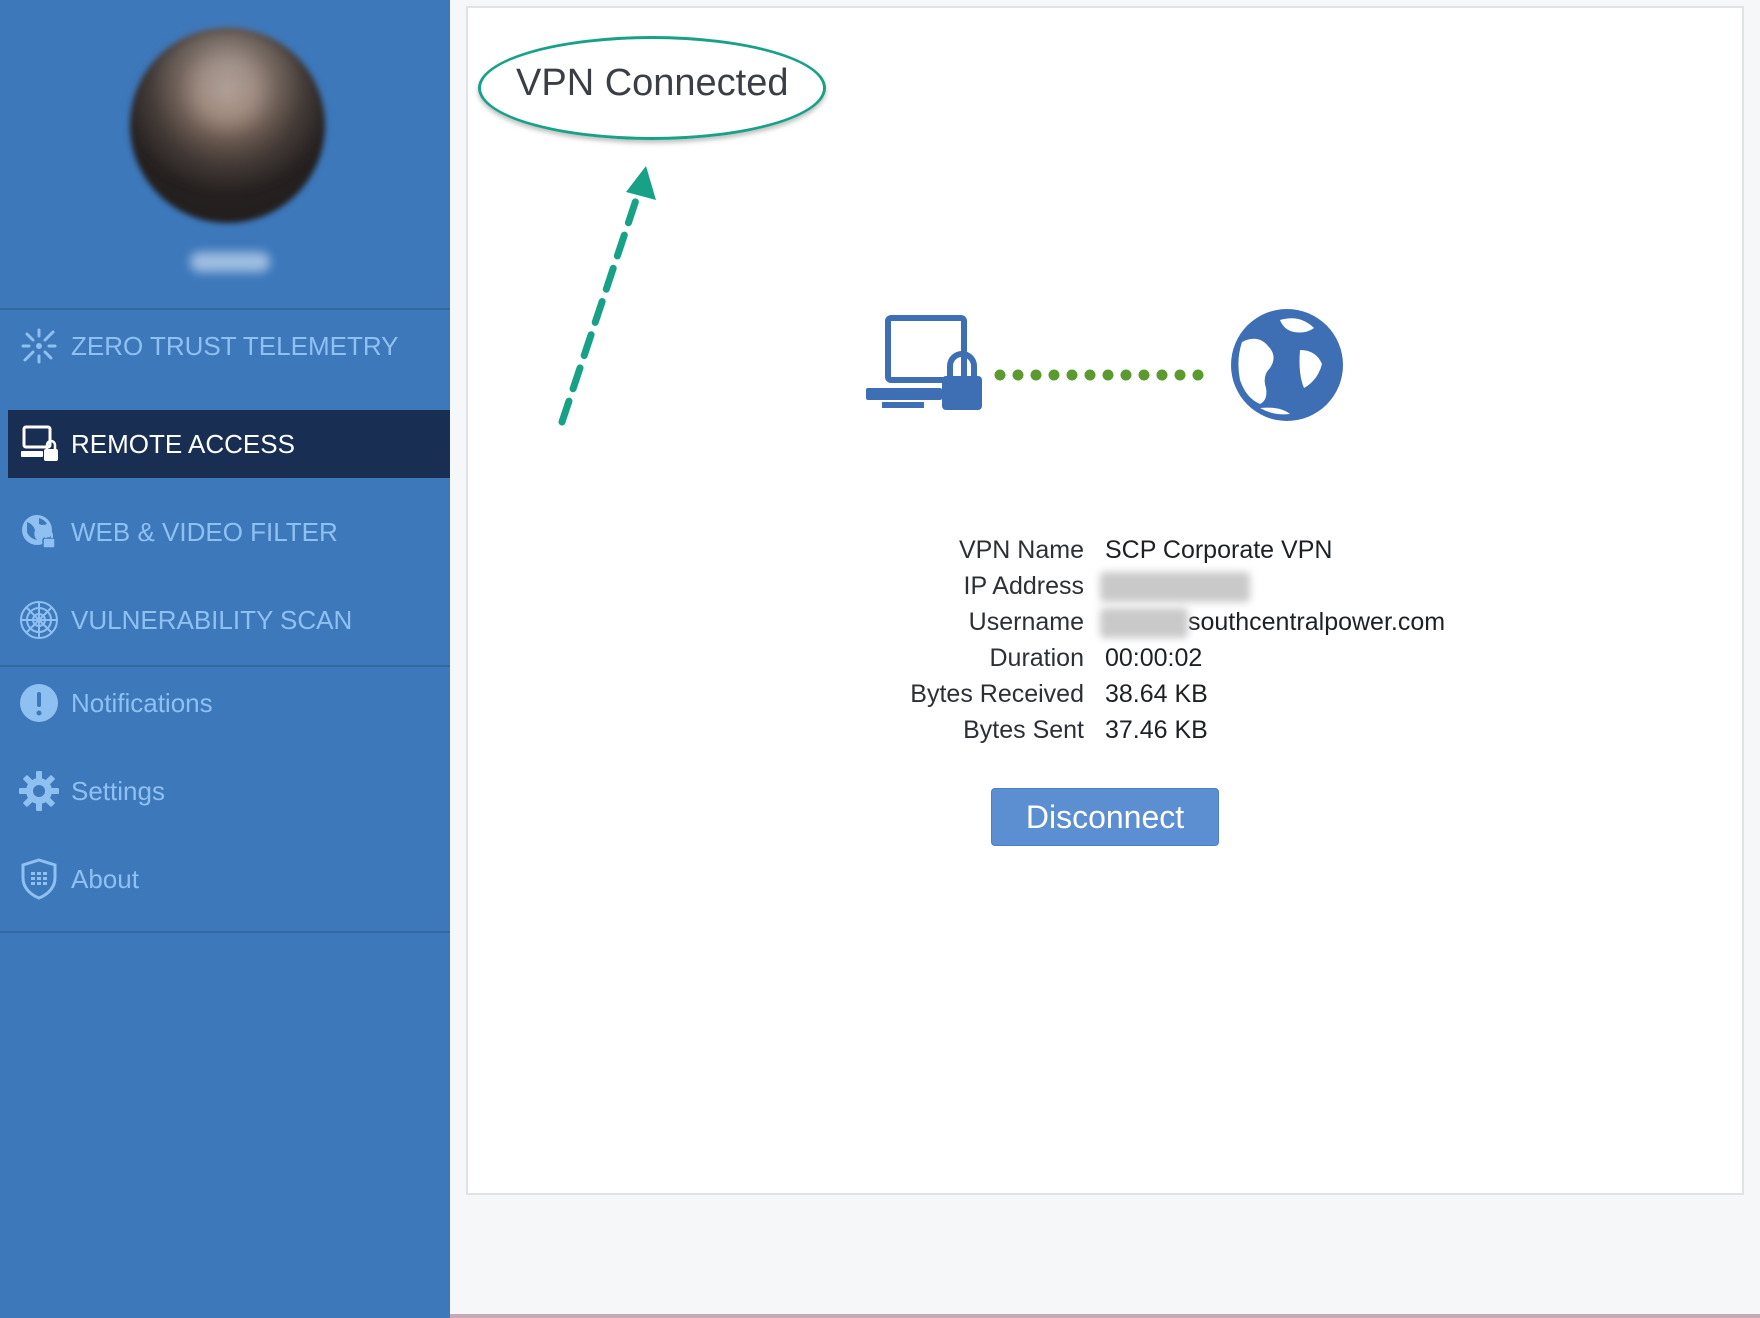 The width and height of the screenshot is (1760, 1318). Describe the element at coordinates (39, 444) in the screenshot. I see `remote-access-icon` at that location.